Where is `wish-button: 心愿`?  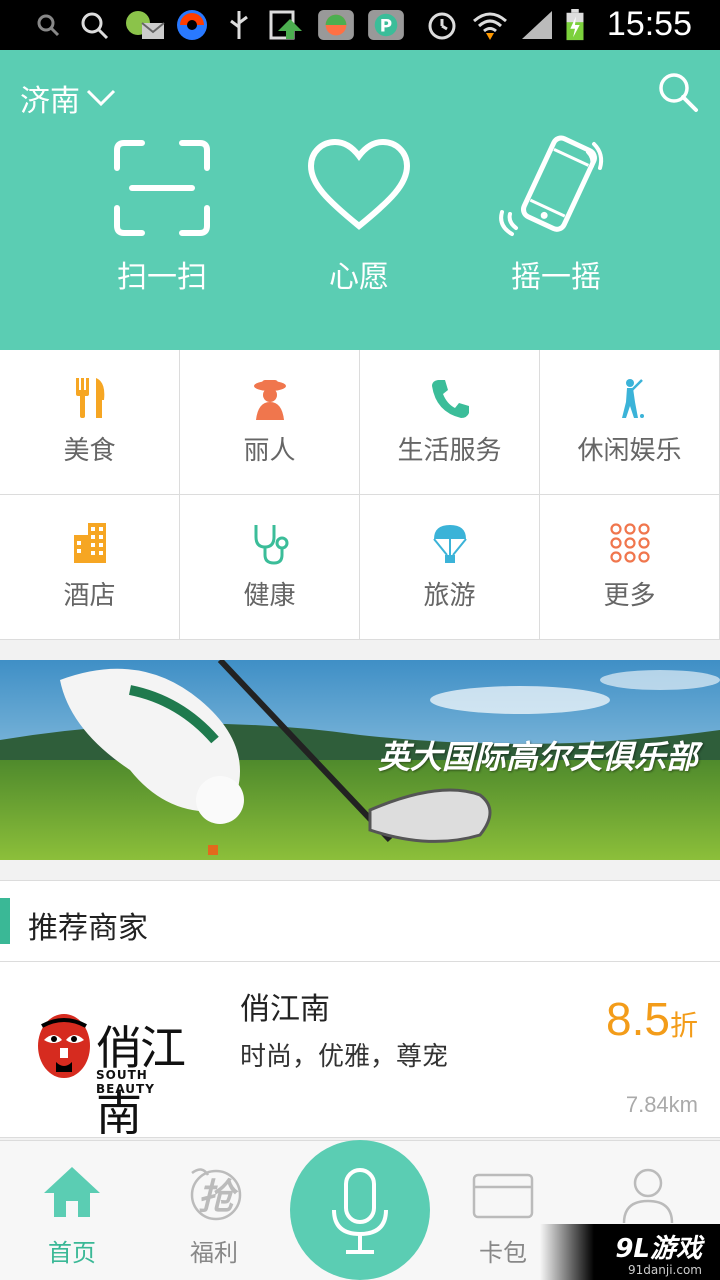 wish-button: 心愿 is located at coordinates (359, 223).